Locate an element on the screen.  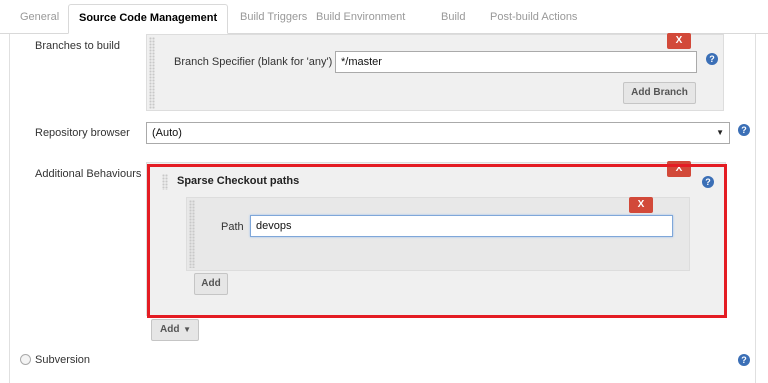
additional-behaviours-label: Additional Behaviours is located at coordinates (88, 174).